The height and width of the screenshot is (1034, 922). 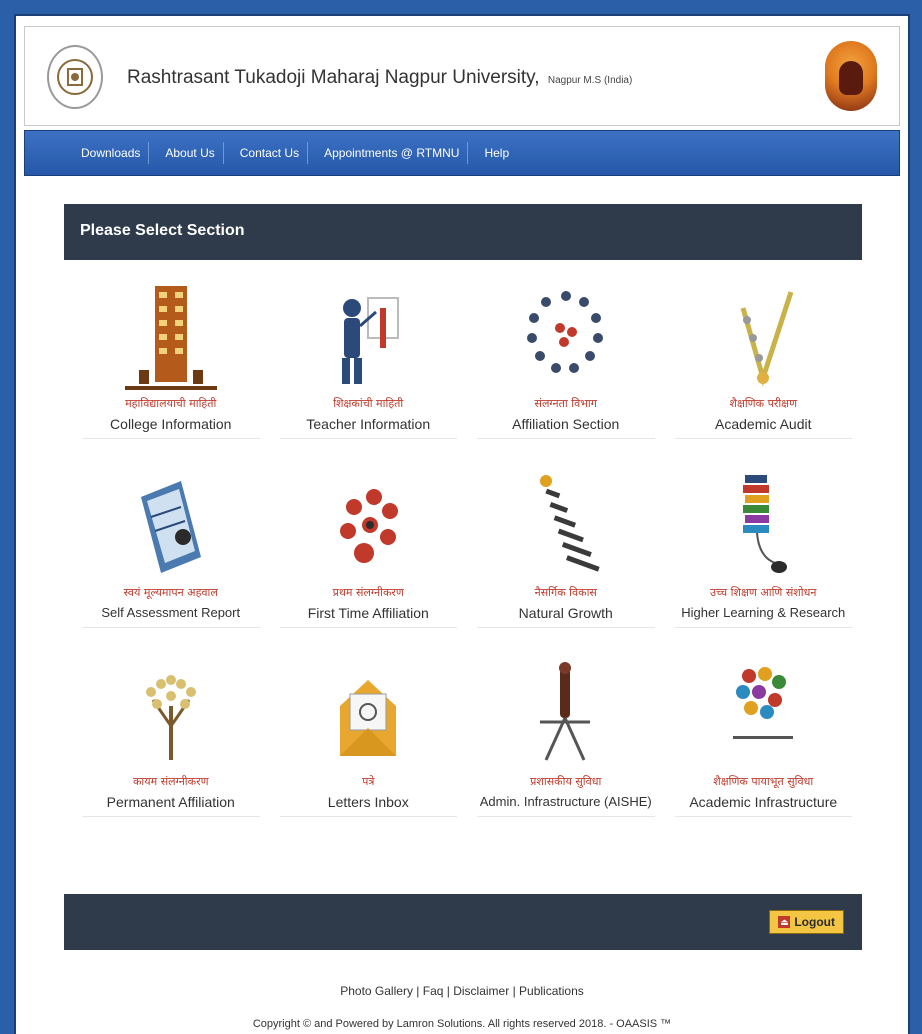 I want to click on tile-academic-audit: शैक्षणिक परीक्षण Academic Audit, so click(x=763, y=358).